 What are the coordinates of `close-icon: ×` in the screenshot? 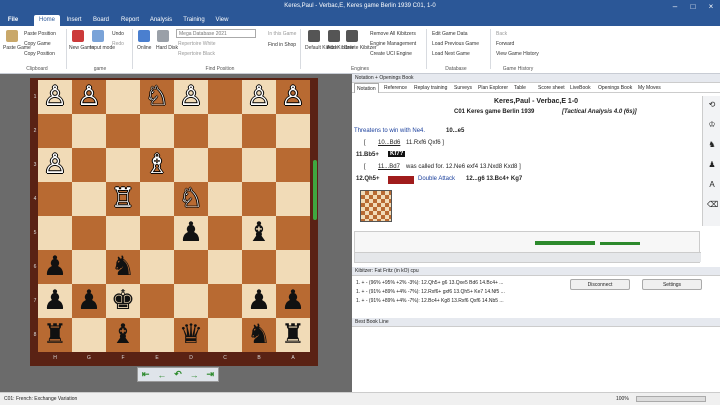 It's located at (711, 7).